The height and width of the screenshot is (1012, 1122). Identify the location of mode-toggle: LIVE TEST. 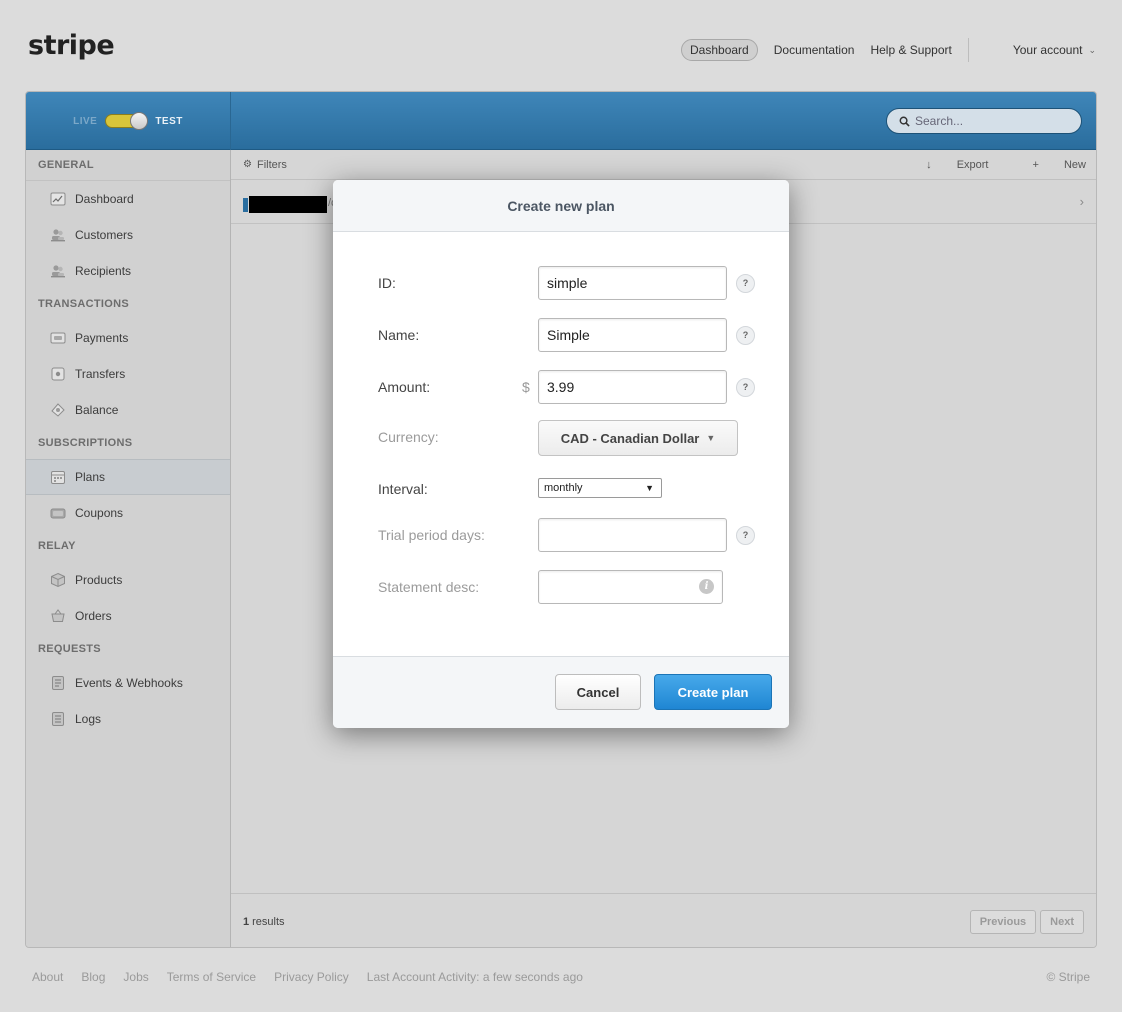
(128, 121).